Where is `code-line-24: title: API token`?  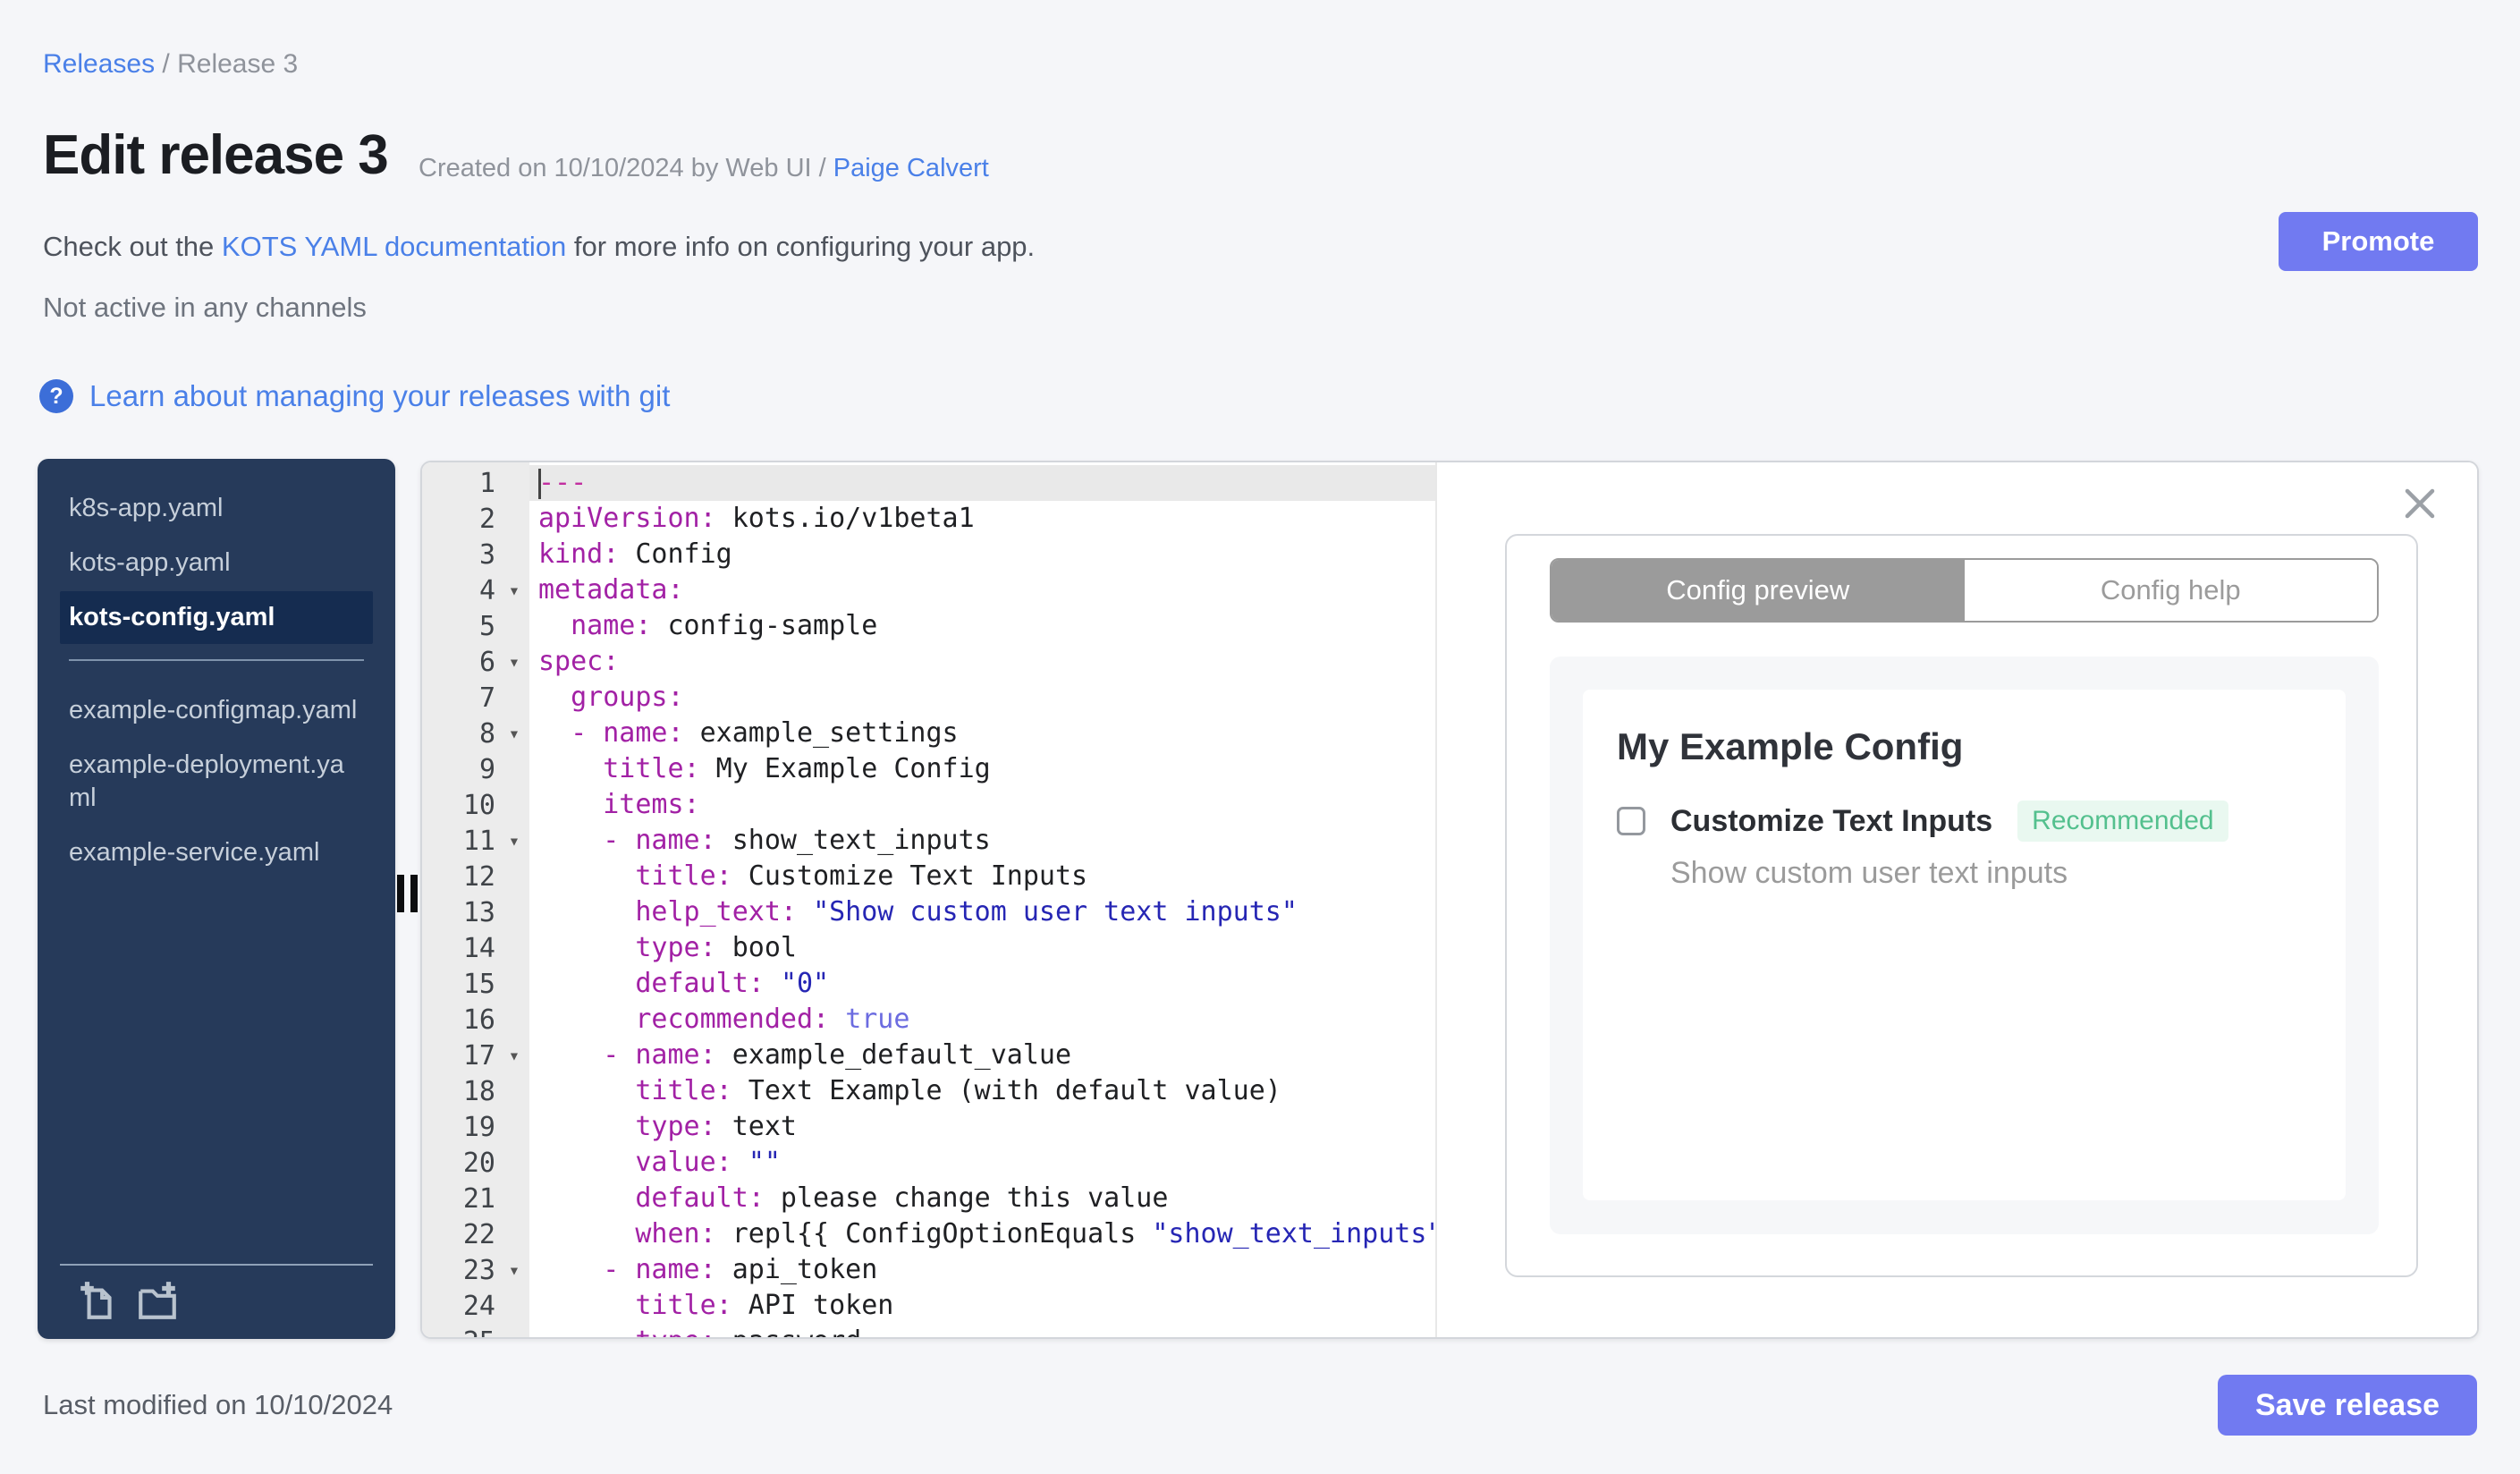
code-line-24: title: API token is located at coordinates (982, 1306).